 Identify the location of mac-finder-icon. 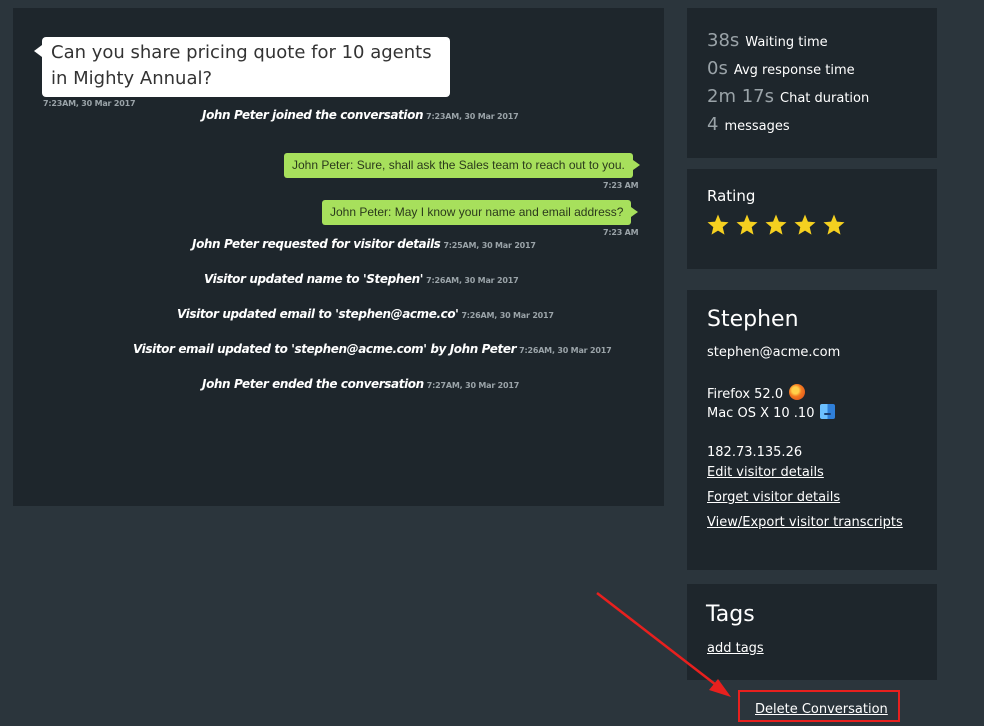
(828, 411).